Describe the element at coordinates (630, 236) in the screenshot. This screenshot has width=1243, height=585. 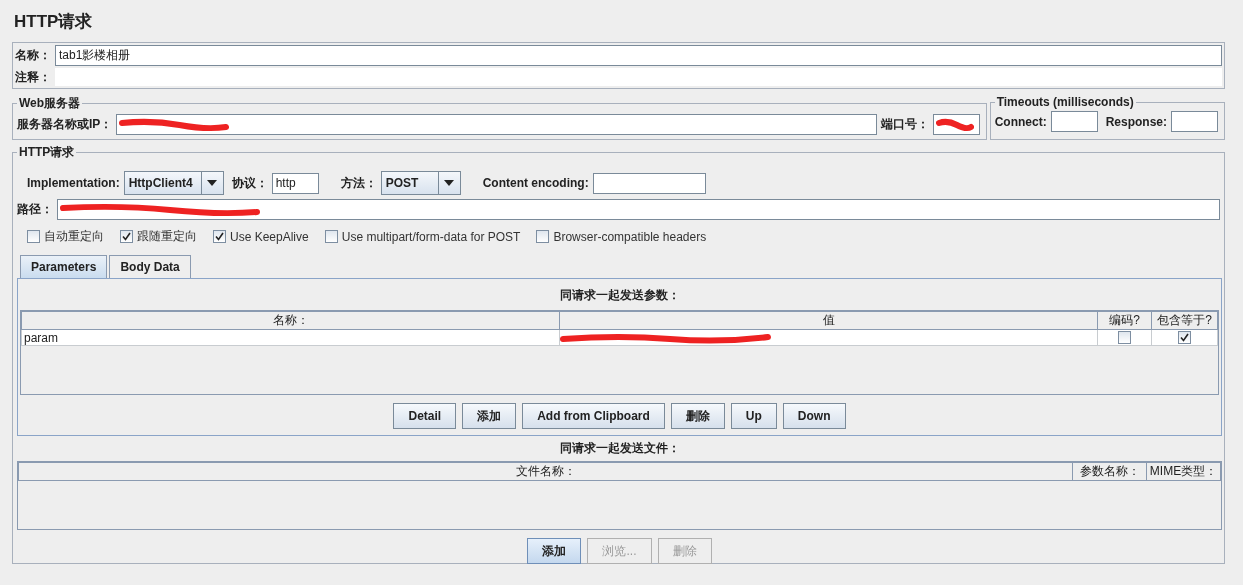
I see `checkbox-label: Browser-compatible headers` at that location.